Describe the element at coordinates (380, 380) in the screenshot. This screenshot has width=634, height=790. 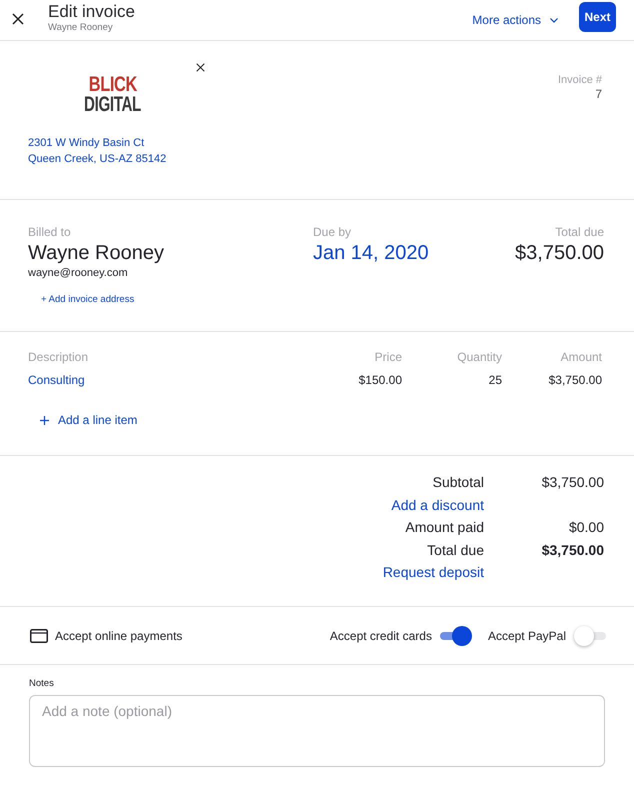
I see `item-price: $150.00` at that location.